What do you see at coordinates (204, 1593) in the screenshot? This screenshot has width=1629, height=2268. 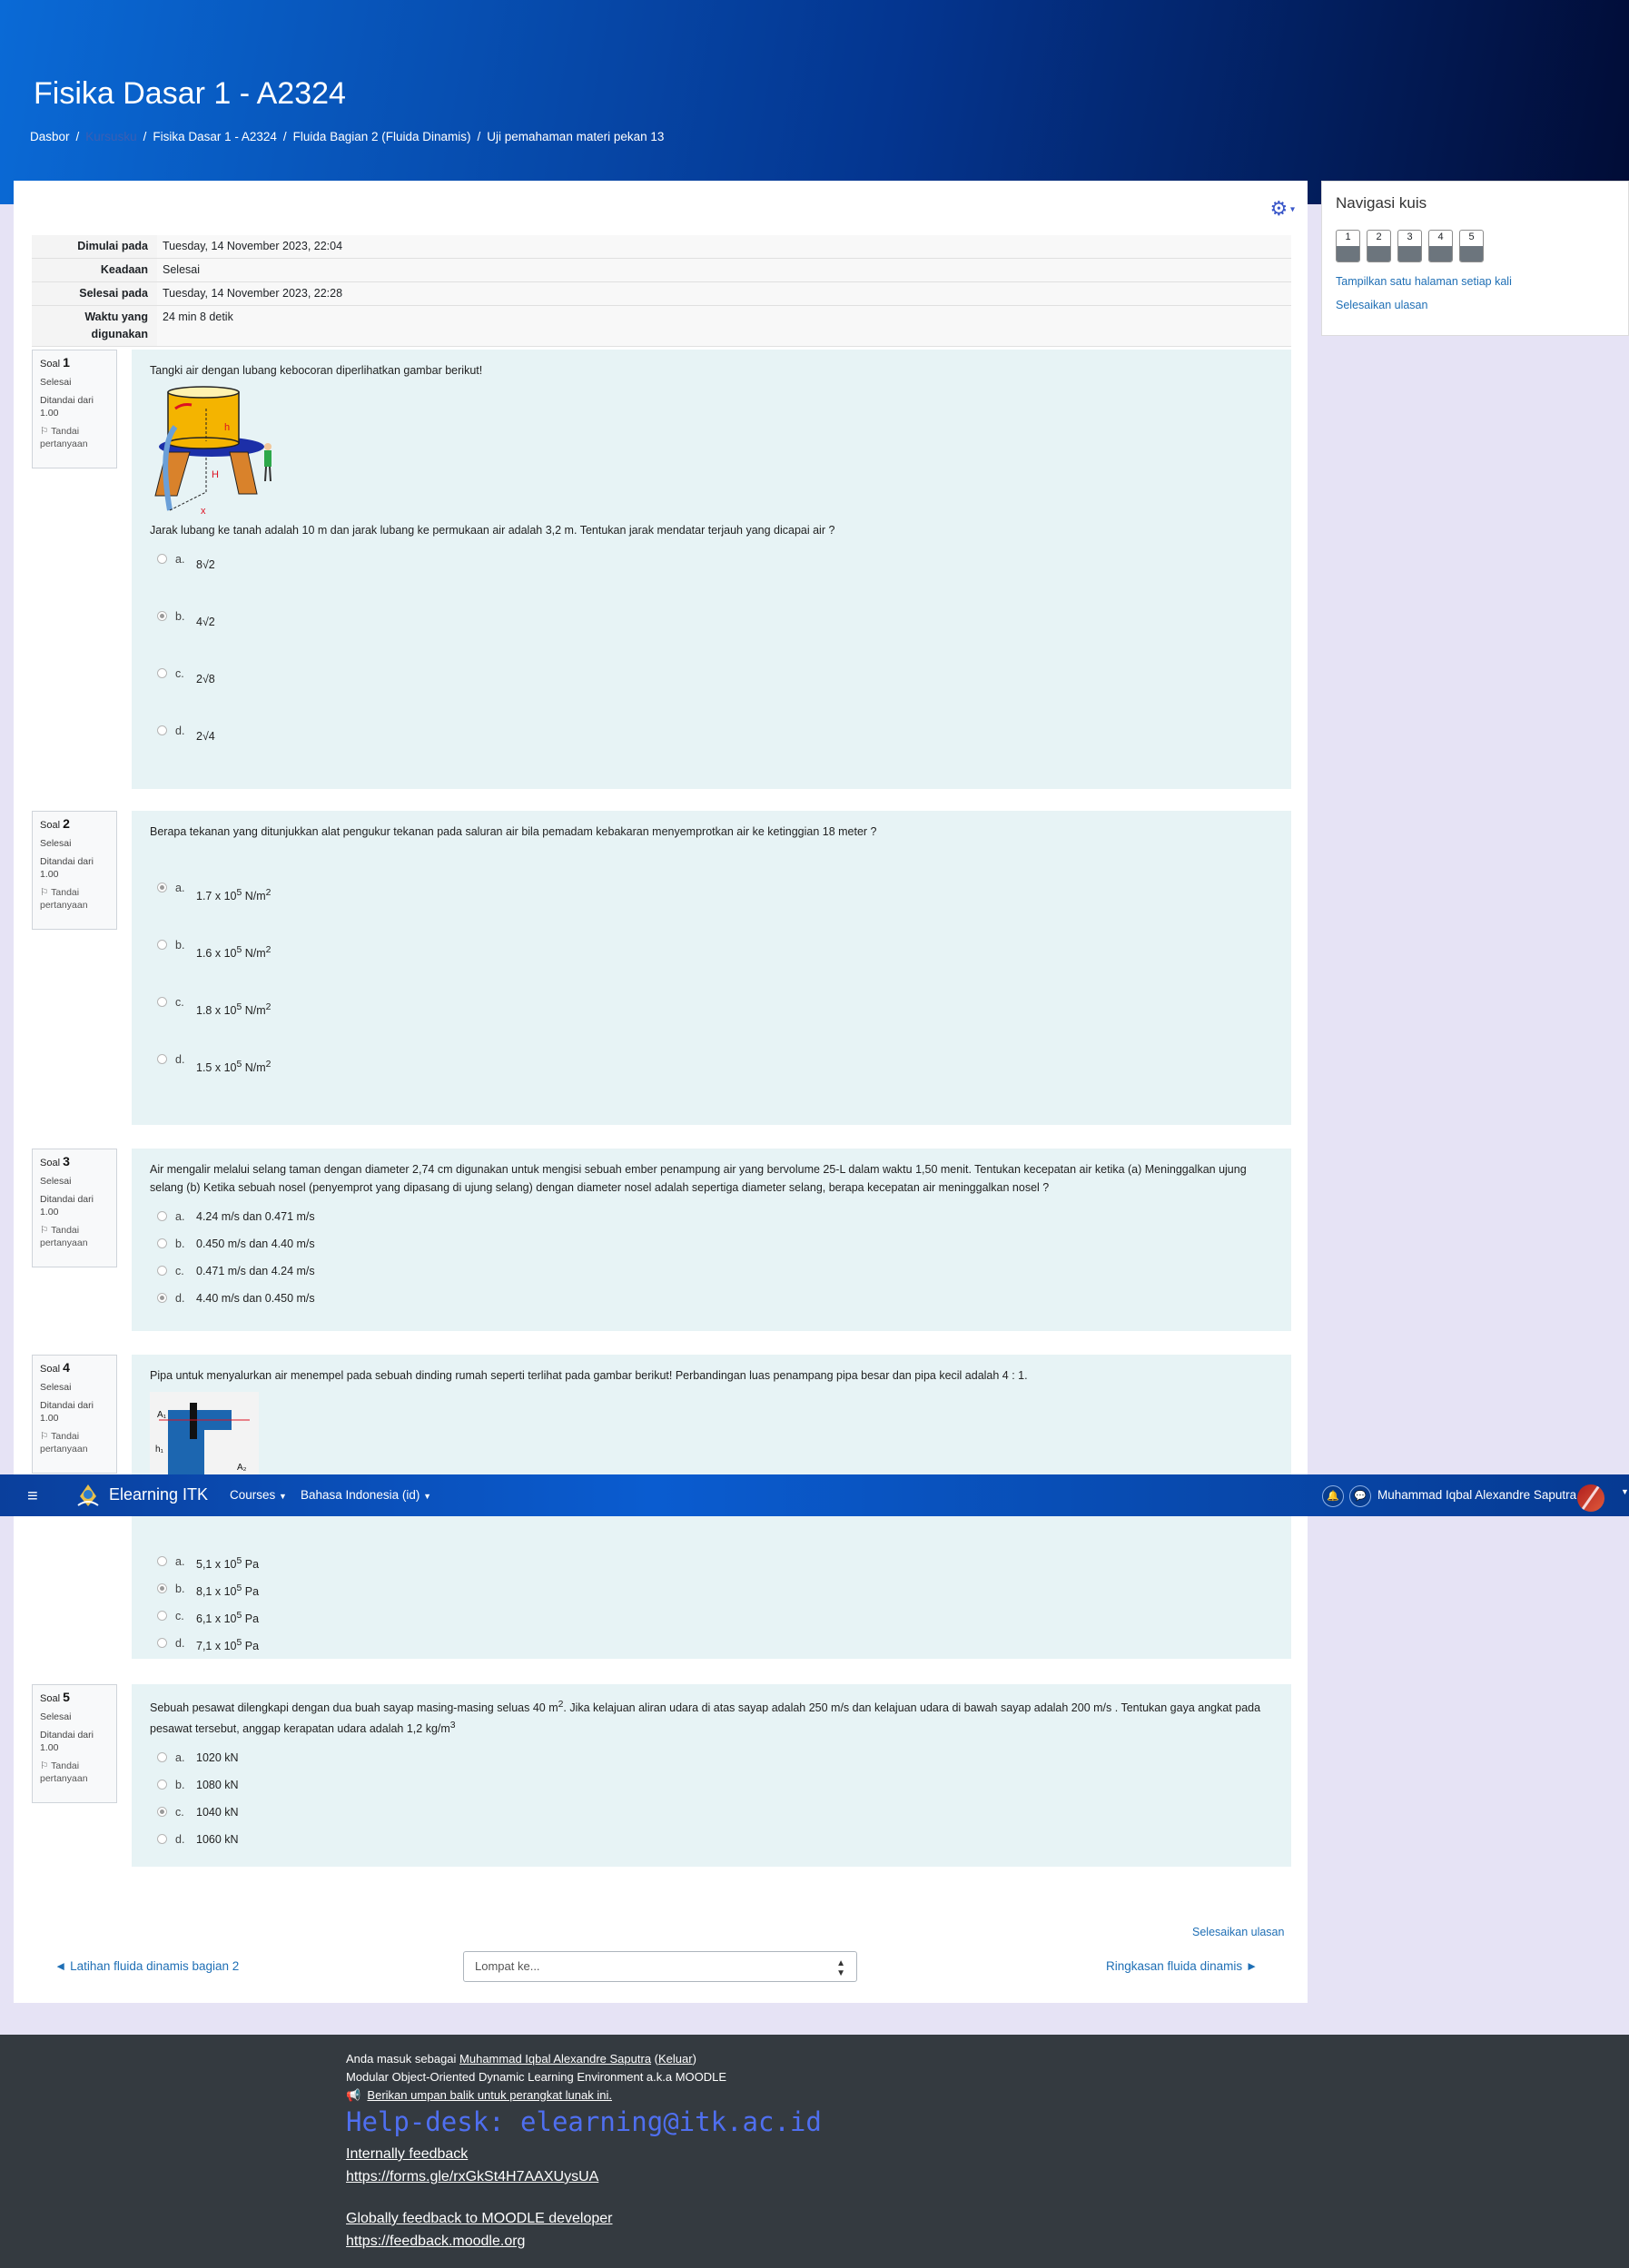 I see `answer-option-b: b. 8,1 x 105 Pa` at bounding box center [204, 1593].